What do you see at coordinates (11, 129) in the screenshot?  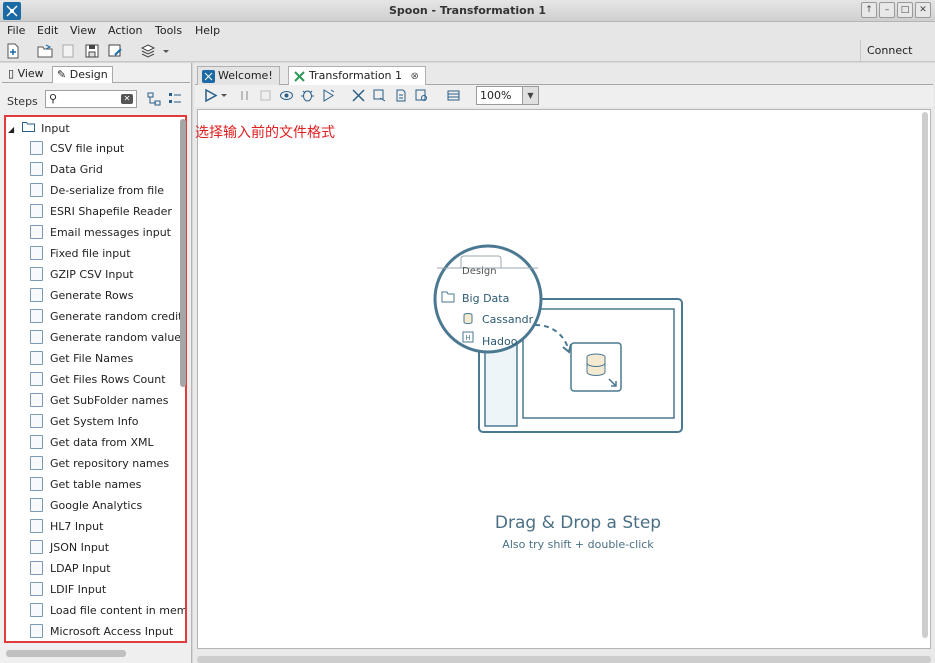 I see `expand-arrow-icon: ◢` at bounding box center [11, 129].